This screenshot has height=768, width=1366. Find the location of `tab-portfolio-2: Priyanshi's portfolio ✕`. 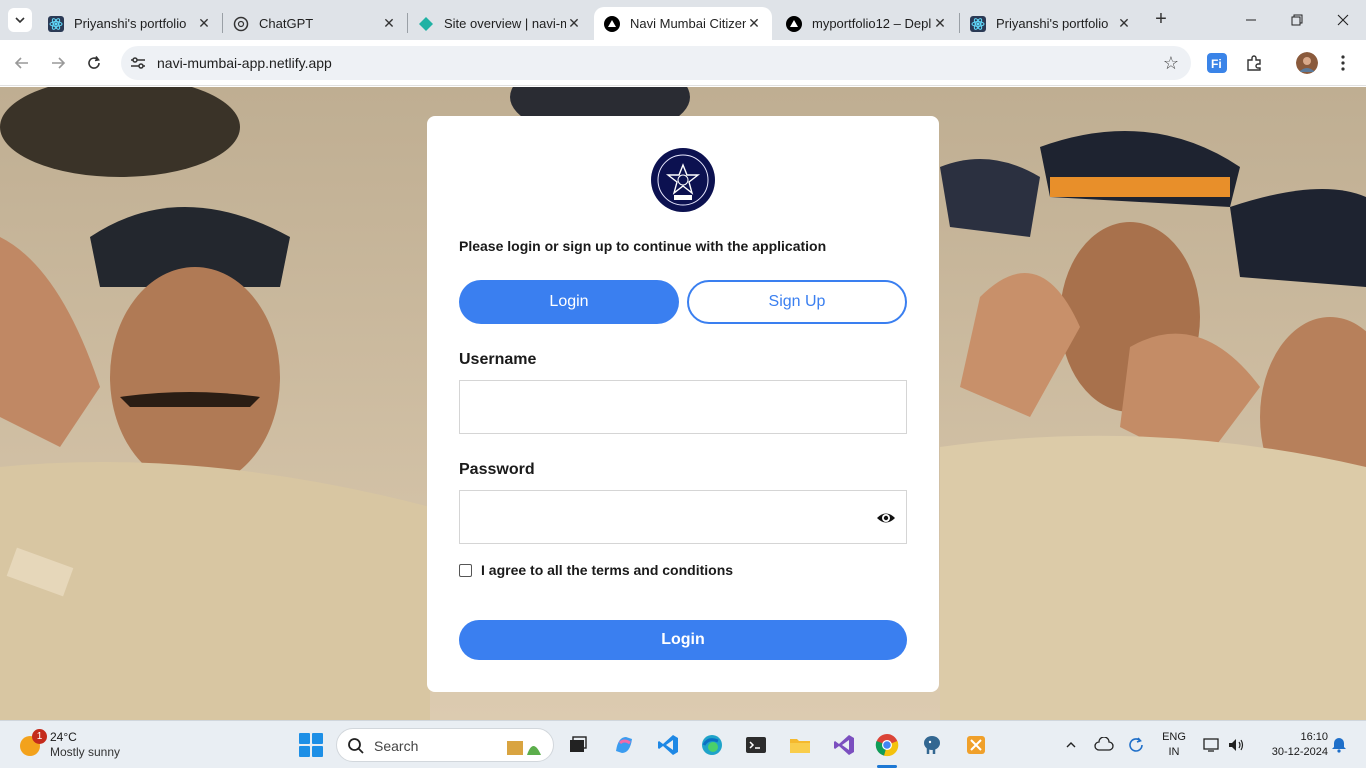

tab-portfolio-2: Priyanshi's portfolio ✕ is located at coordinates (1051, 23).